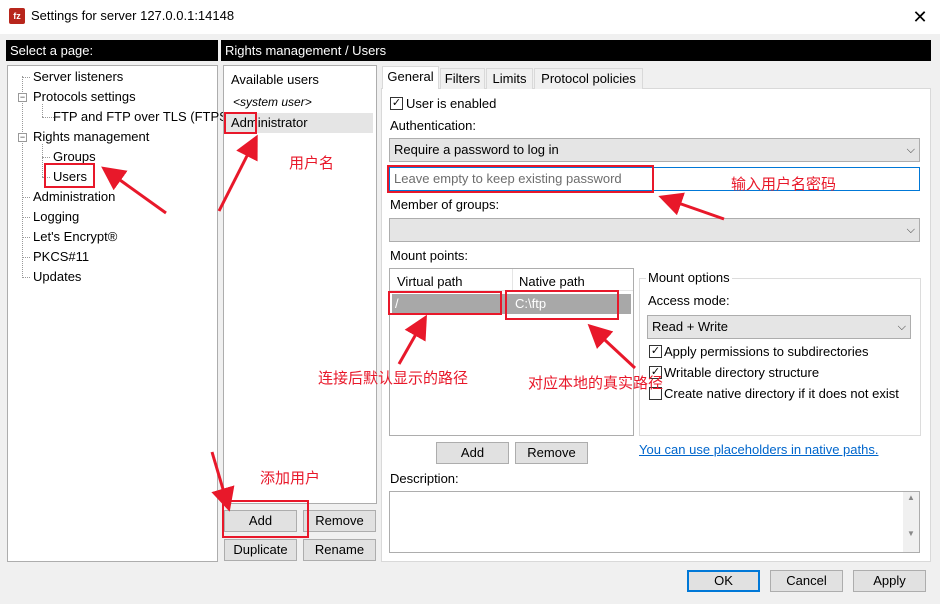 Image resolution: width=940 pixels, height=604 pixels. What do you see at coordinates (222, 481) in the screenshot?
I see `arrow-to-add` at bounding box center [222, 481].